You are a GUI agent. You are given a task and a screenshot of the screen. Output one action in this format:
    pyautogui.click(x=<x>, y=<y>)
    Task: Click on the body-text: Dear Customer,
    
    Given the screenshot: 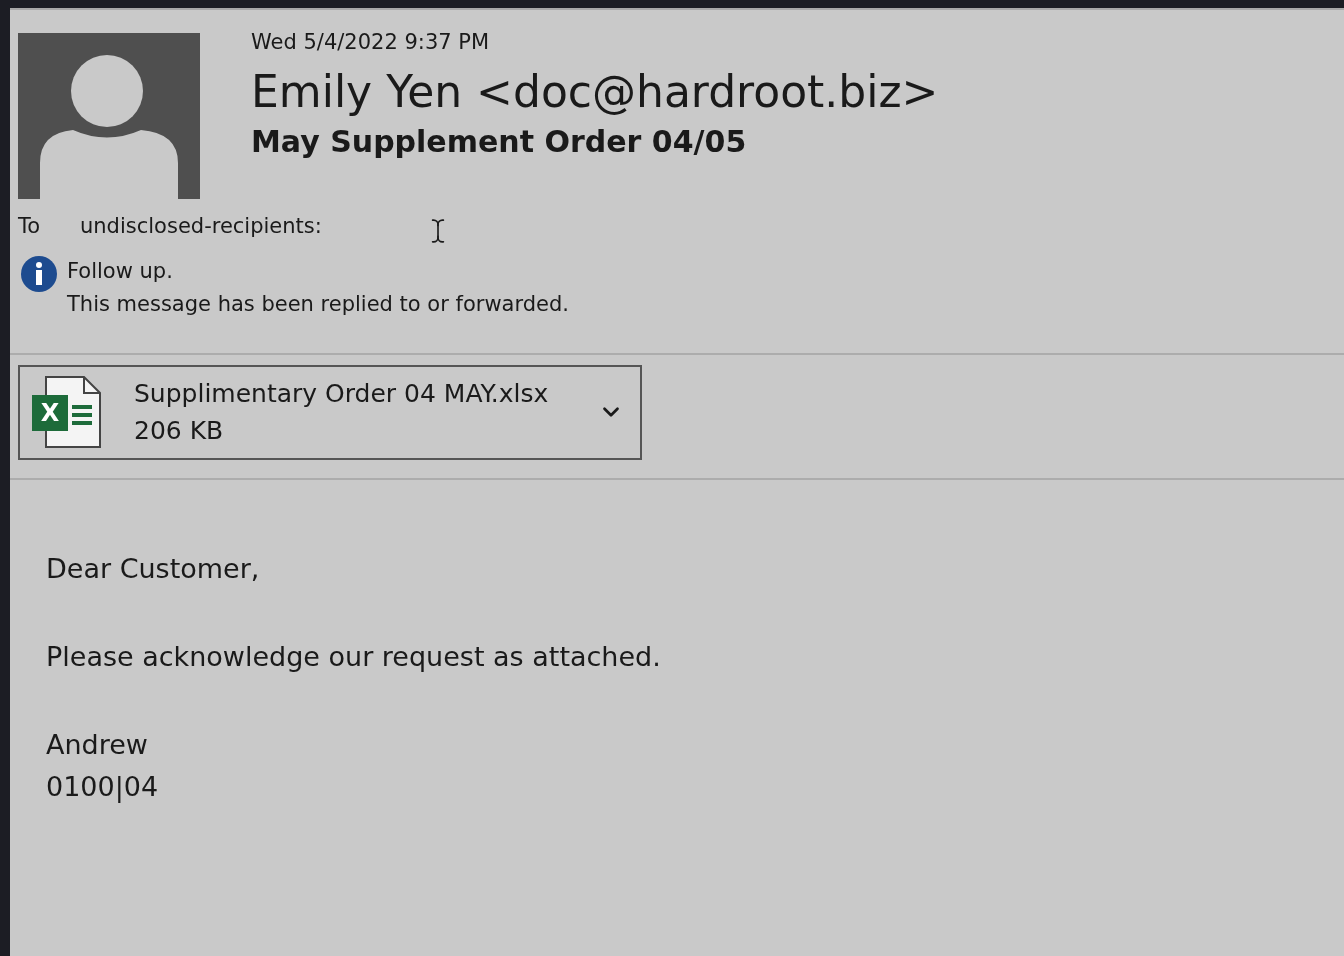 What is the action you would take?
    pyautogui.click(x=153, y=568)
    